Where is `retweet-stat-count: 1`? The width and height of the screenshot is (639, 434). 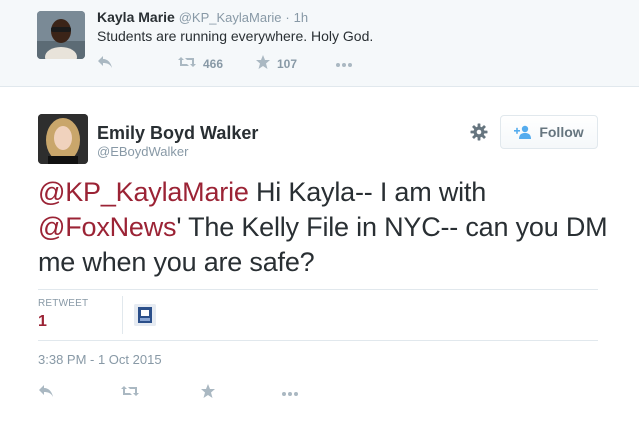 retweet-stat-count: 1 is located at coordinates (42, 321).